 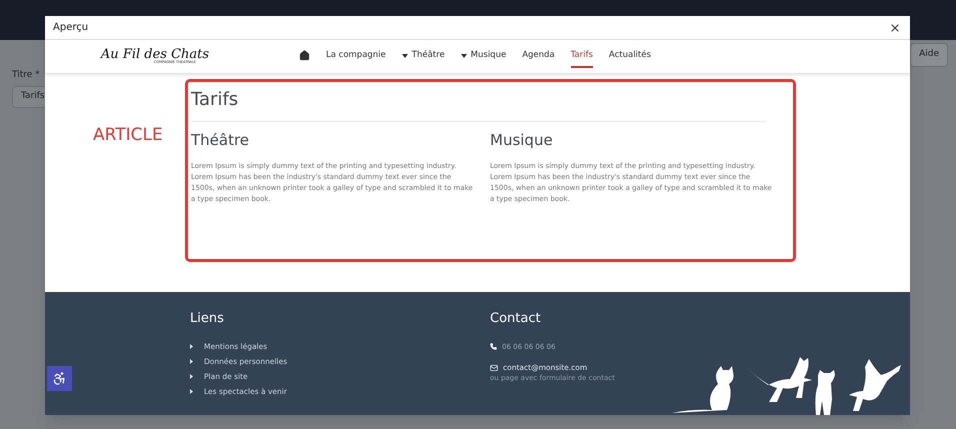 What do you see at coordinates (493, 346) in the screenshot?
I see `phone-icon` at bounding box center [493, 346].